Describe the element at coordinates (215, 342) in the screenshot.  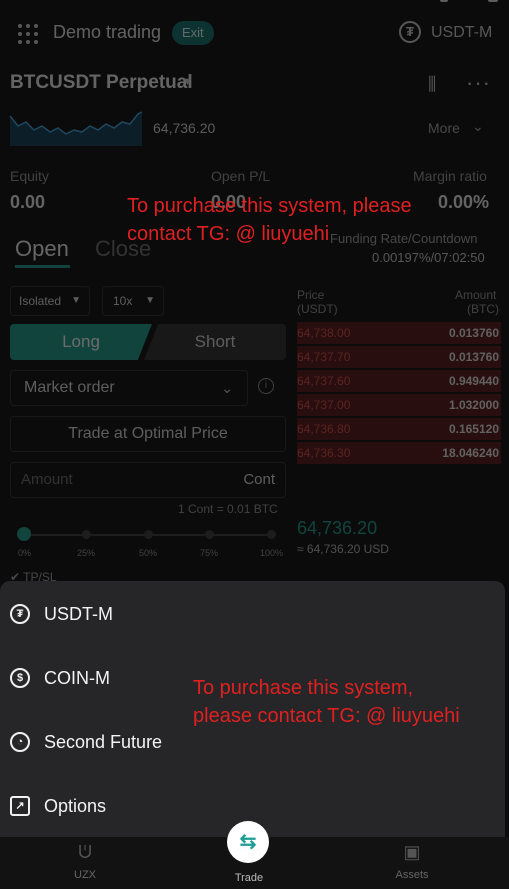
I see `short-button: Short` at that location.